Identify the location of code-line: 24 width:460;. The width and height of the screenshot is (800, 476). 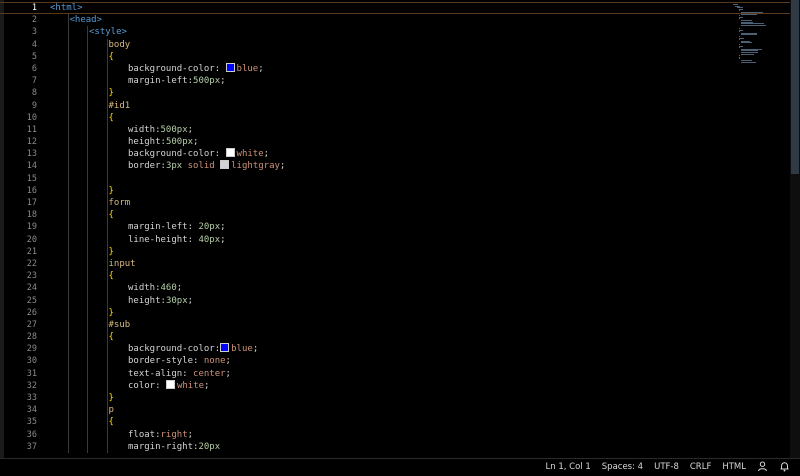
(395, 288).